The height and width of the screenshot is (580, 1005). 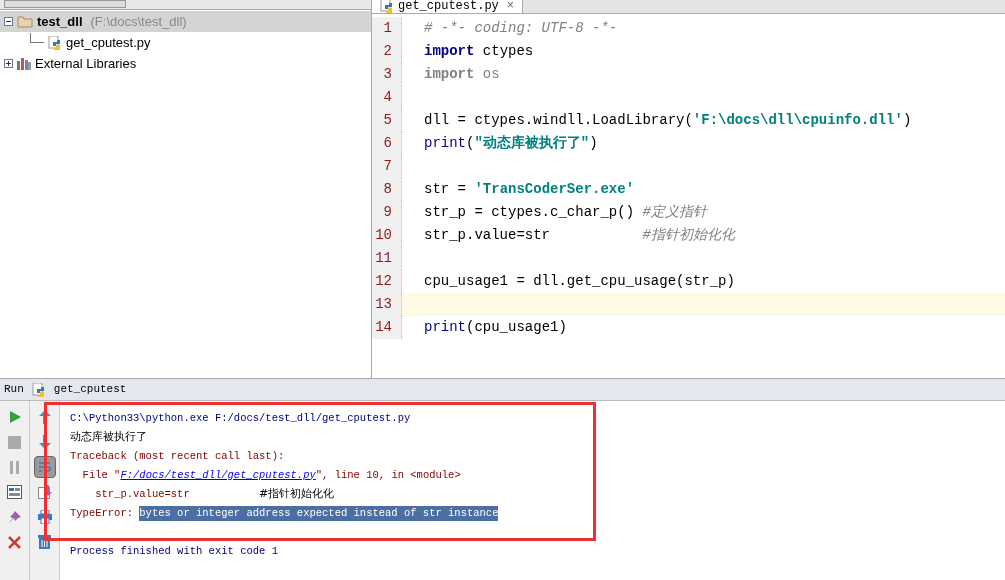 I want to click on console-text: Process finished with exit code 1, so click(x=174, y=551).